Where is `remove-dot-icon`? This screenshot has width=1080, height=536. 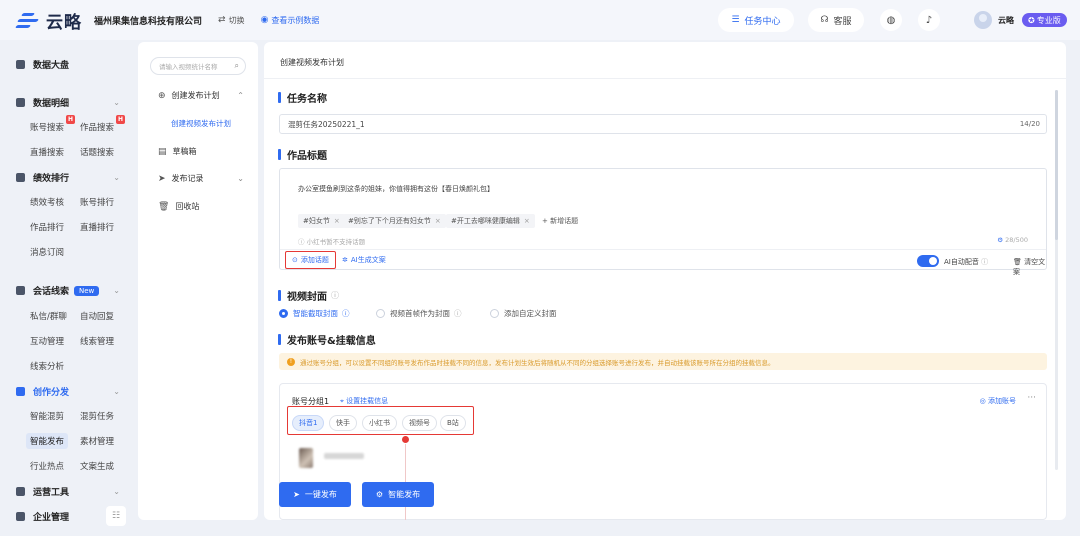 remove-dot-icon is located at coordinates (405, 439).